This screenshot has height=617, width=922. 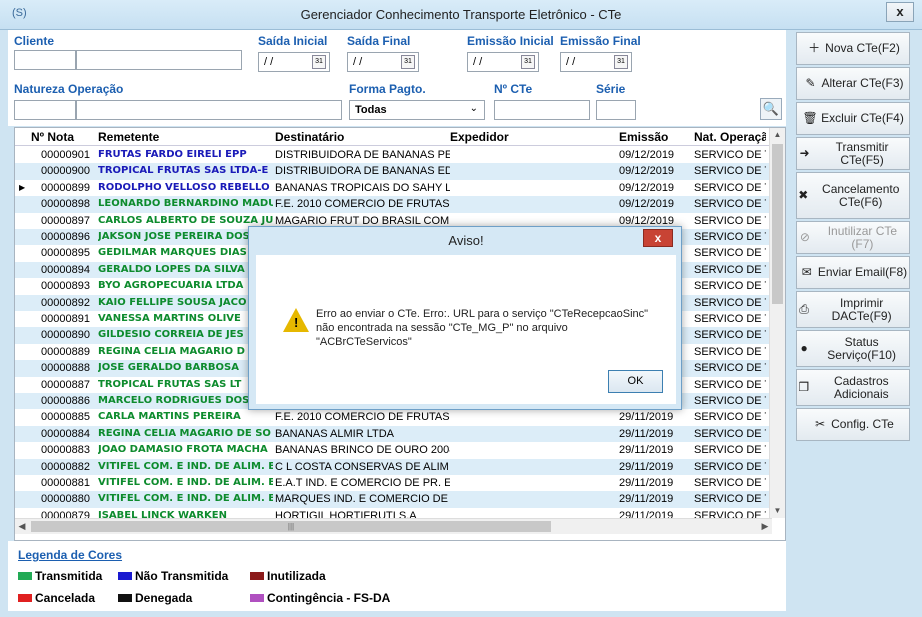 What do you see at coordinates (777, 224) in the screenshot?
I see `scroll-thumb` at bounding box center [777, 224].